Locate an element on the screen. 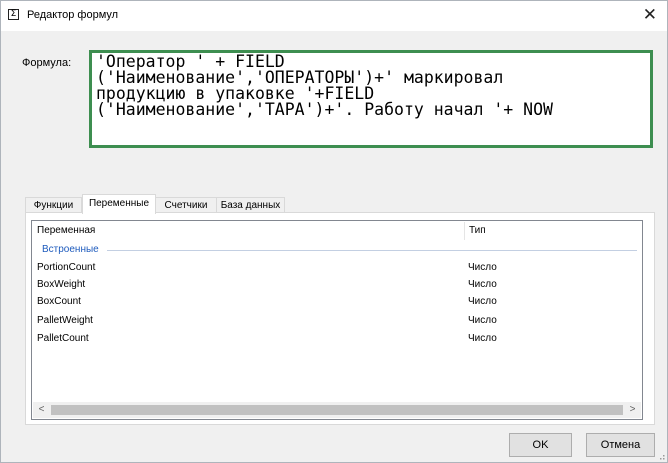 The height and width of the screenshot is (463, 668). tab-functions: Функции is located at coordinates (53, 205).